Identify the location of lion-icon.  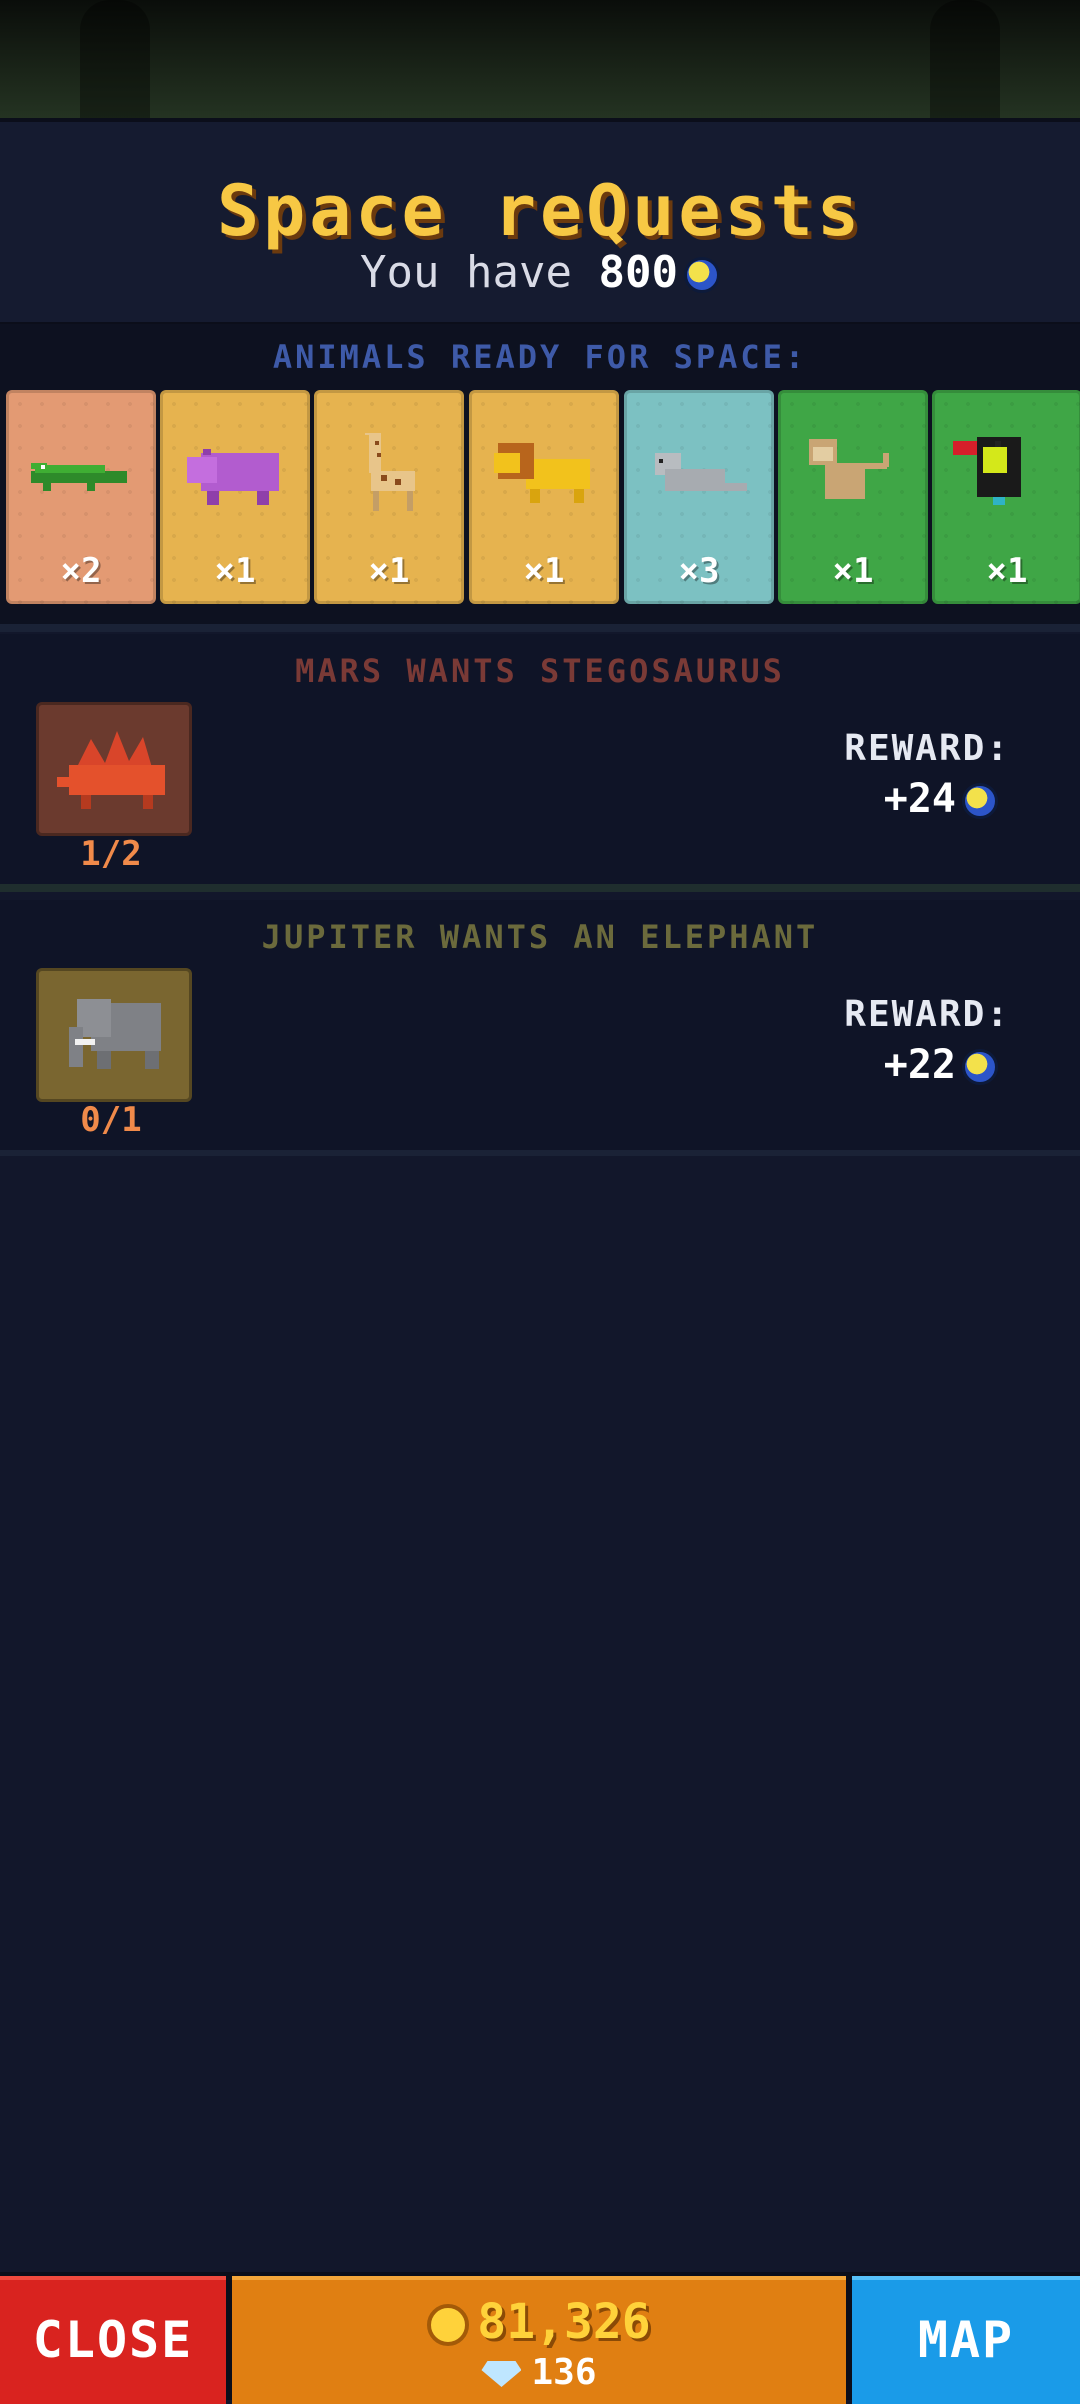
(542, 473).